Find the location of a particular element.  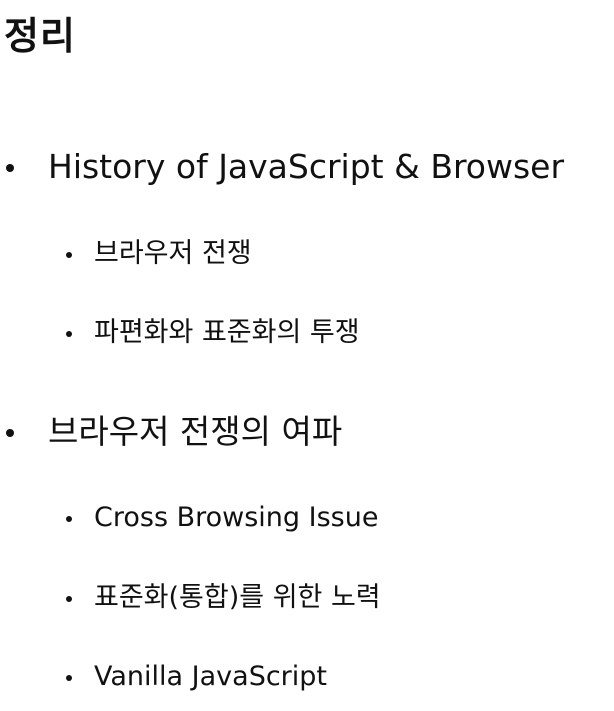

bullet-text: Cross Browsing Issue is located at coordinates (236, 517).